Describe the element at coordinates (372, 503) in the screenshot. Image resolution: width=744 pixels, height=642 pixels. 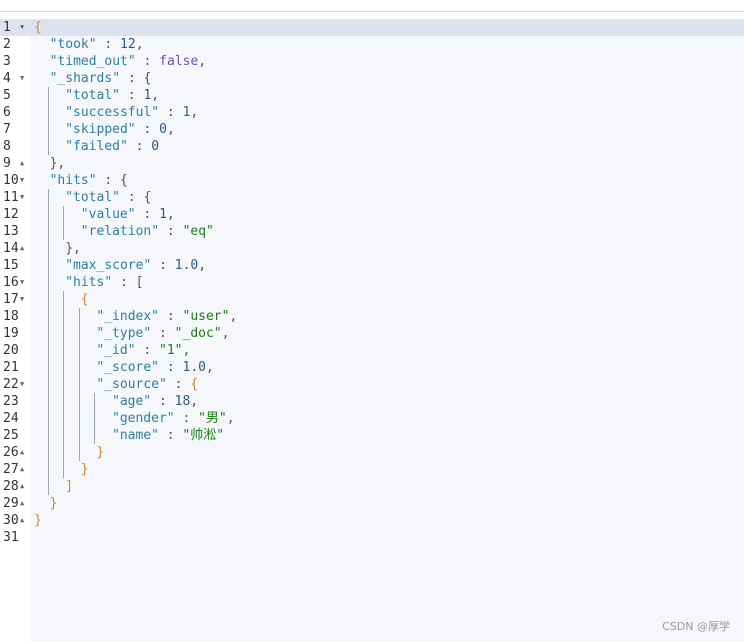
I see `code-line: 29 ▲}` at that location.